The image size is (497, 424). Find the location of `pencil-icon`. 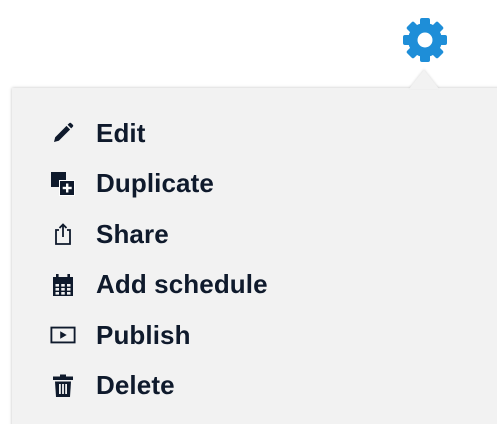

pencil-icon is located at coordinates (63, 133).